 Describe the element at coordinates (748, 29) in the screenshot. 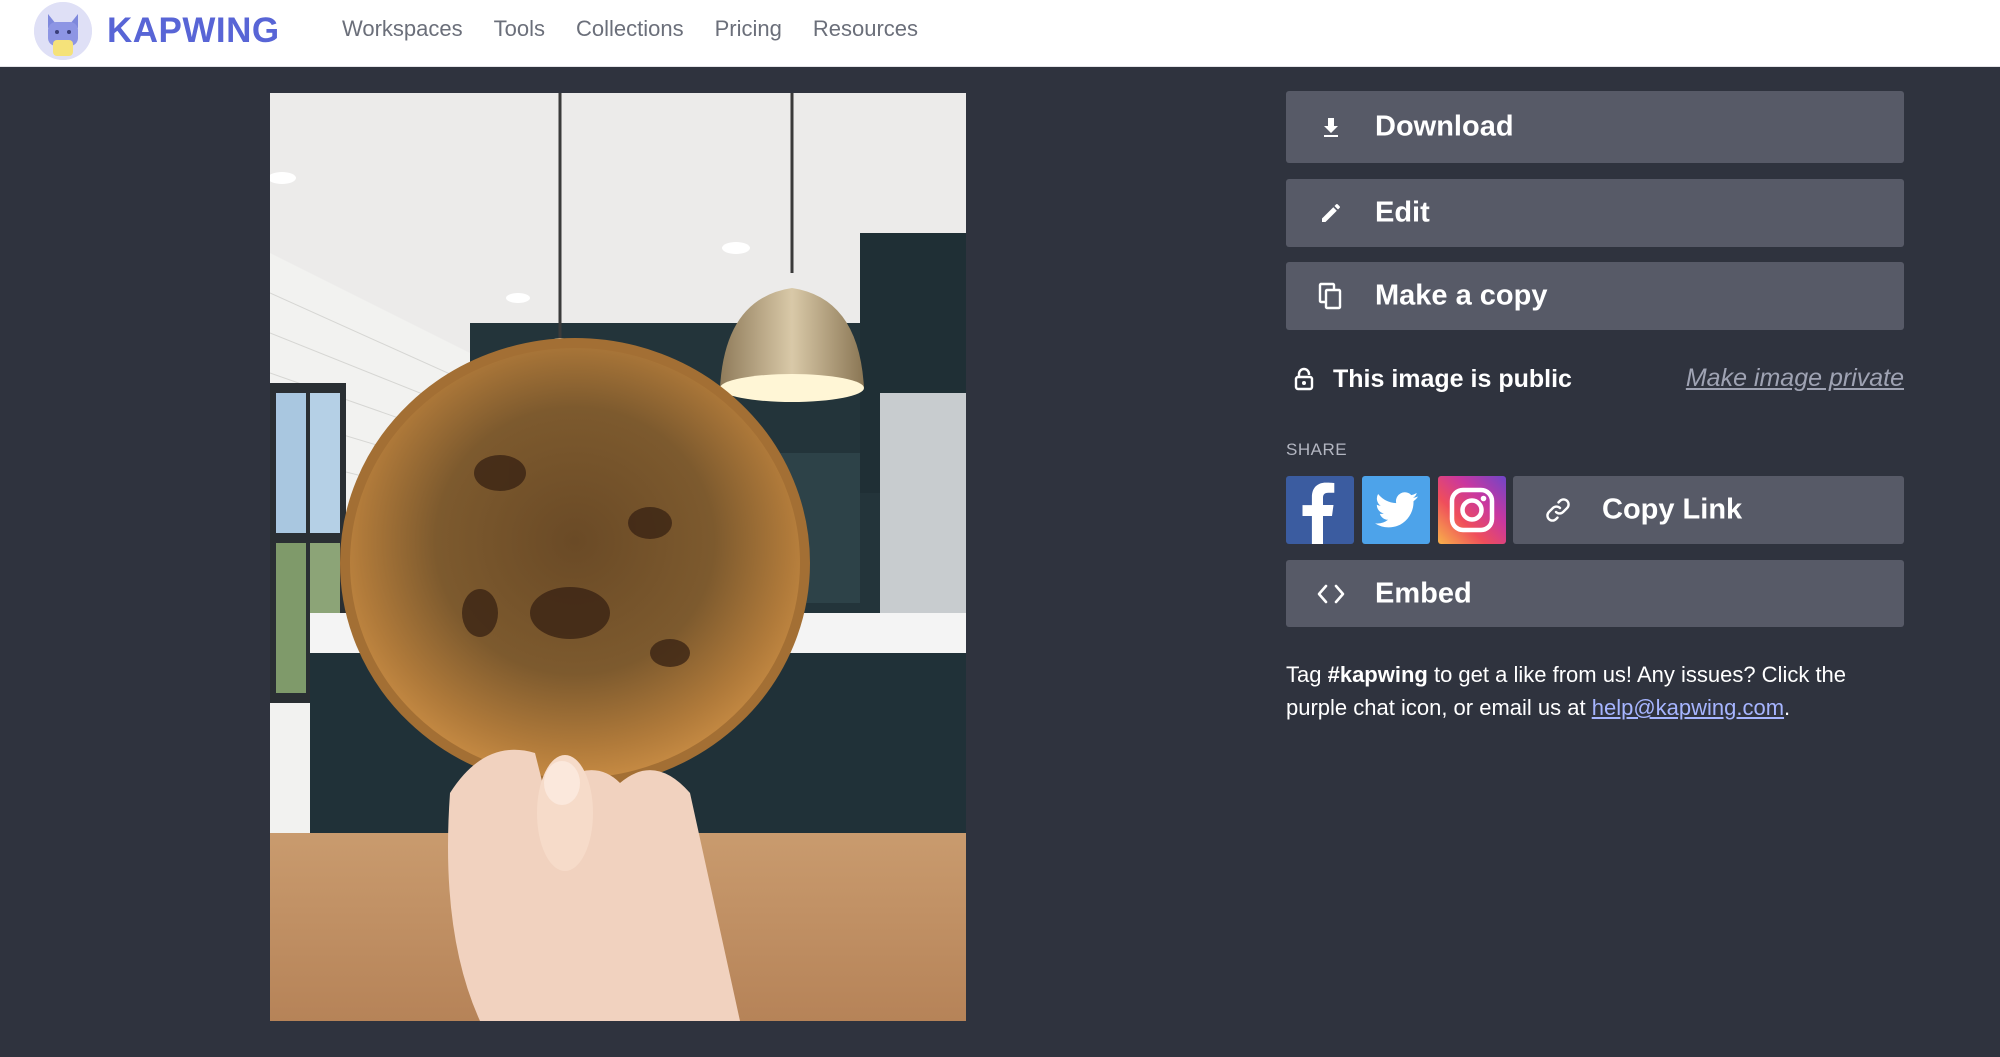

I see `nav-pricing: Pricing` at that location.